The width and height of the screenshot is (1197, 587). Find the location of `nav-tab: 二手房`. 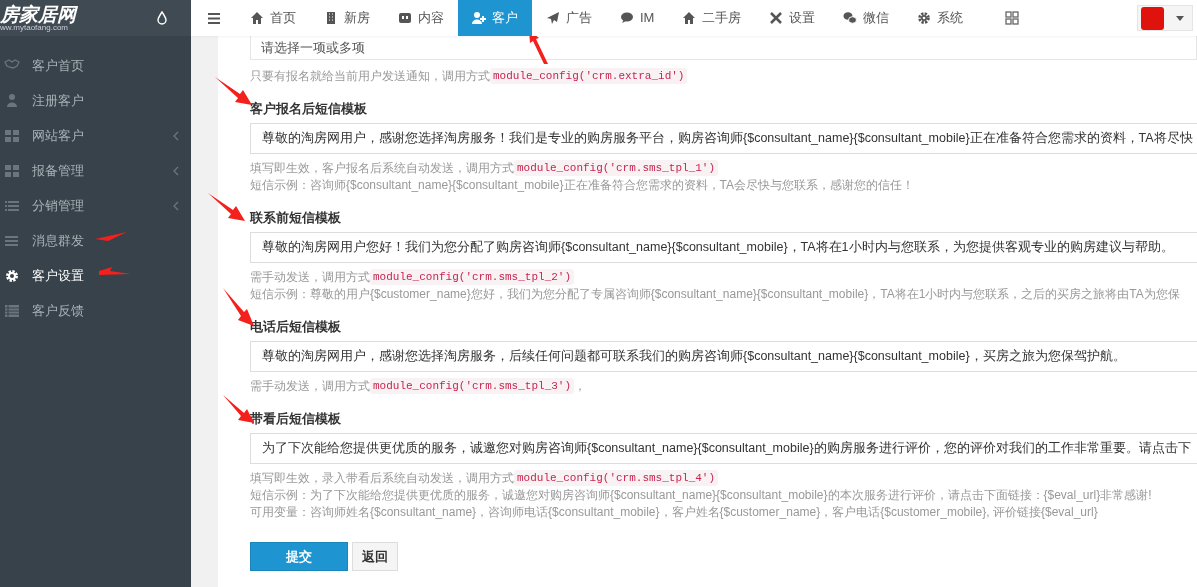

nav-tab: 二手房 is located at coordinates (712, 18).